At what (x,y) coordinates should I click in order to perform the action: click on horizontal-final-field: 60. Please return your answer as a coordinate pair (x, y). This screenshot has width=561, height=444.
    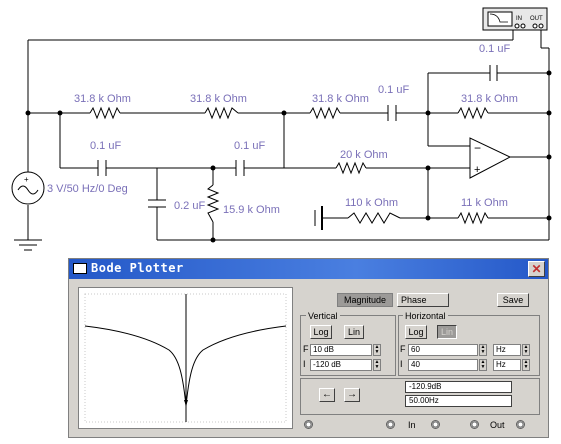
    Looking at the image, I should click on (443, 350).